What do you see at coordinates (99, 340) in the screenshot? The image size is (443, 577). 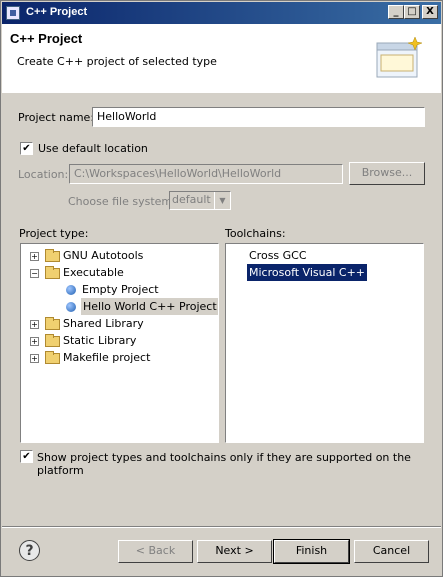 I see `tree-item-static-library: Static Library` at bounding box center [99, 340].